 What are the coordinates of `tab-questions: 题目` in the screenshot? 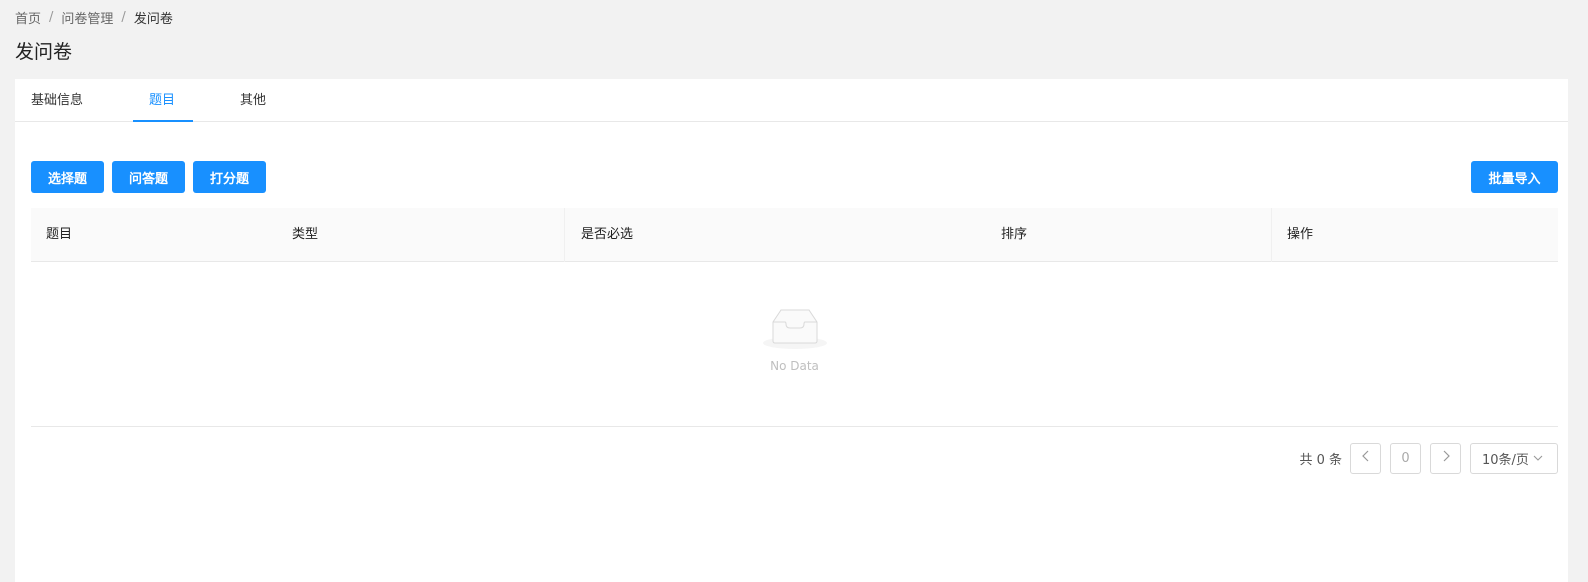 It's located at (162, 100).